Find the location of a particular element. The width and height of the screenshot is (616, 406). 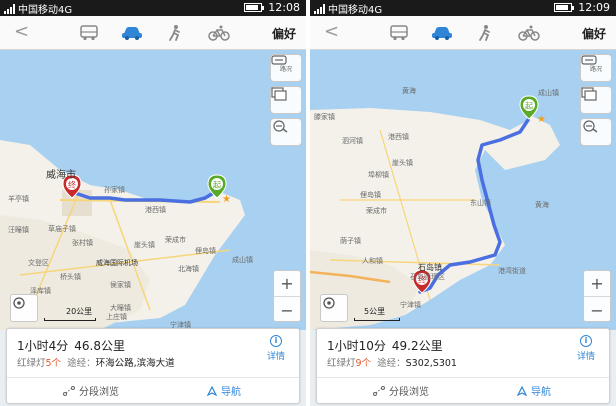

report-icon is located at coordinates (280, 126).